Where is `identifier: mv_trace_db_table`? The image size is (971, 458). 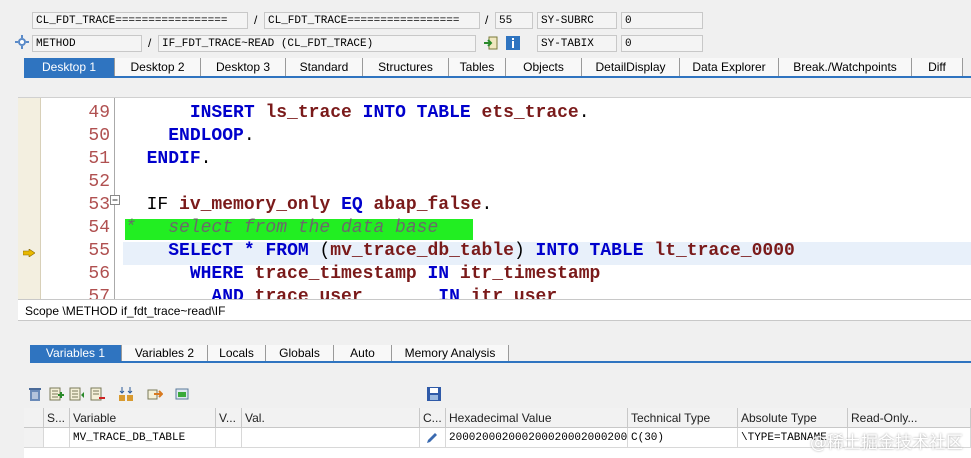
identifier: mv_trace_db_table is located at coordinates (422, 251).